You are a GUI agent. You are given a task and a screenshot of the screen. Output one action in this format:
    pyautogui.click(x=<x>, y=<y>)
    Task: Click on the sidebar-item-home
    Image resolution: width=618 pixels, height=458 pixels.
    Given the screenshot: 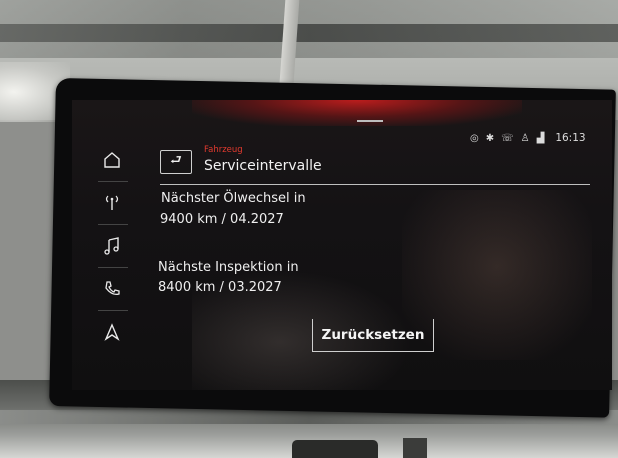 What is the action you would take?
    pyautogui.click(x=112, y=160)
    